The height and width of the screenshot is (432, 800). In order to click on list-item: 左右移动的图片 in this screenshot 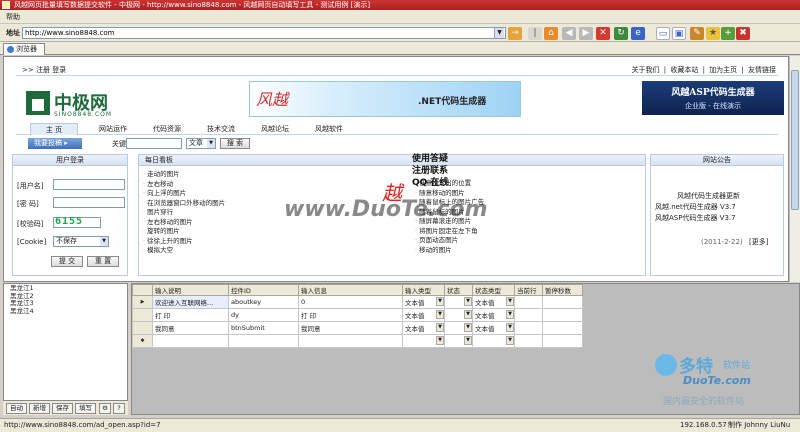, I will do `click(184, 223)`.